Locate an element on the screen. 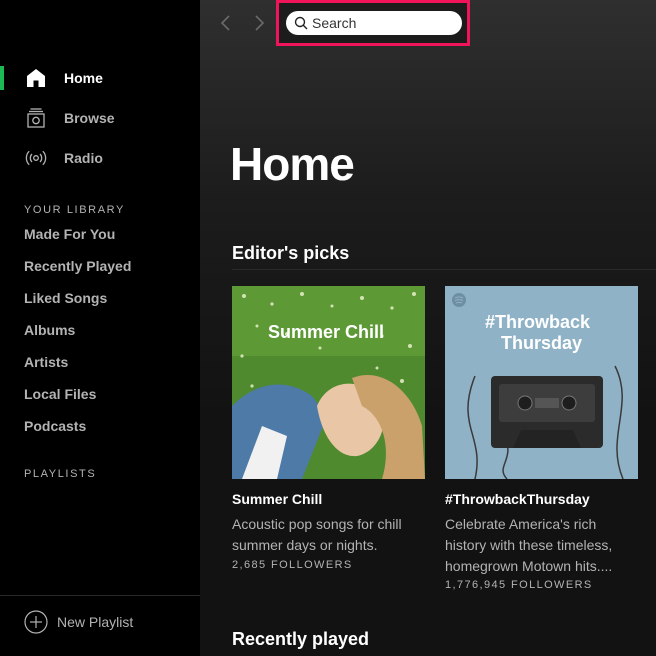  home-icon is located at coordinates (36, 78).